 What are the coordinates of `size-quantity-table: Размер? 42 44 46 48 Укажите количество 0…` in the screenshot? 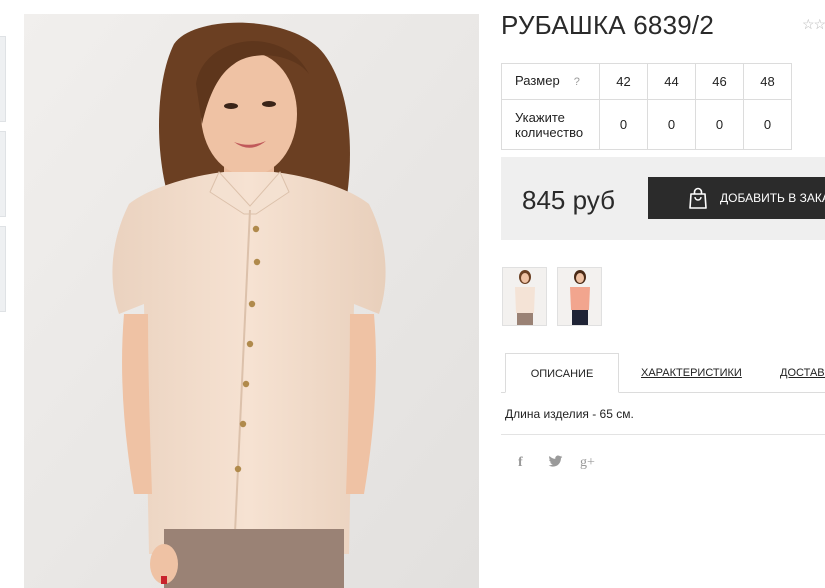 It's located at (646, 106).